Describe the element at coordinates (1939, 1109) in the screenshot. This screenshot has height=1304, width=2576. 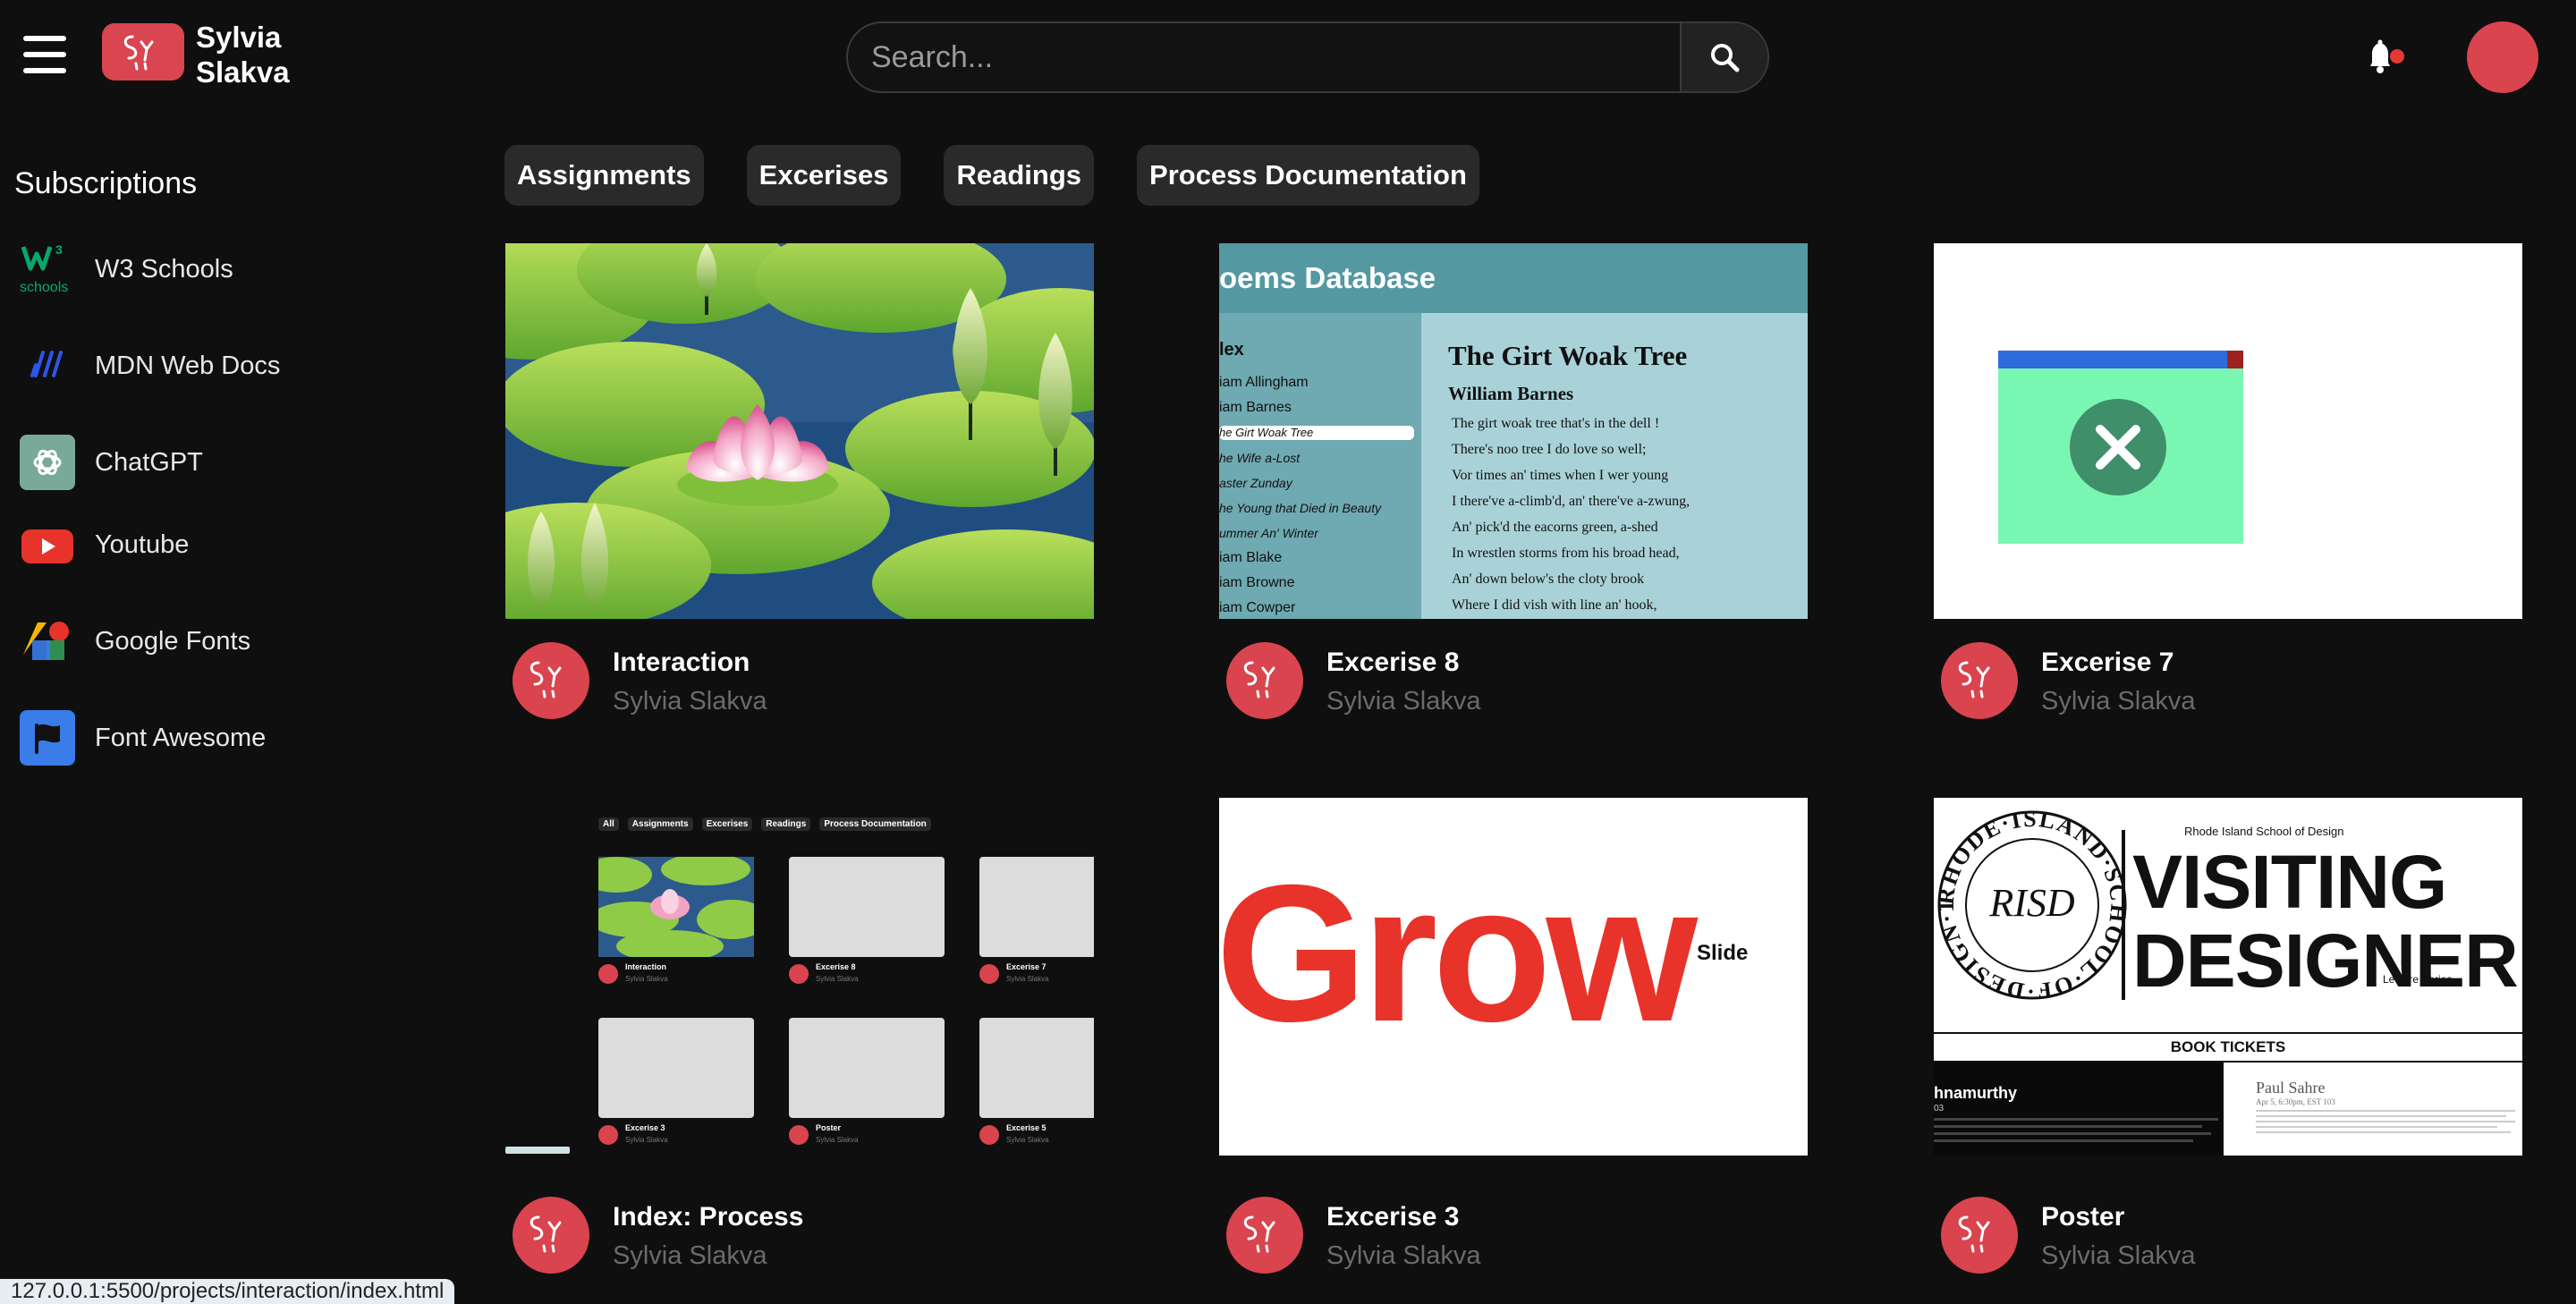
I see `poster-left-meta: 03` at that location.